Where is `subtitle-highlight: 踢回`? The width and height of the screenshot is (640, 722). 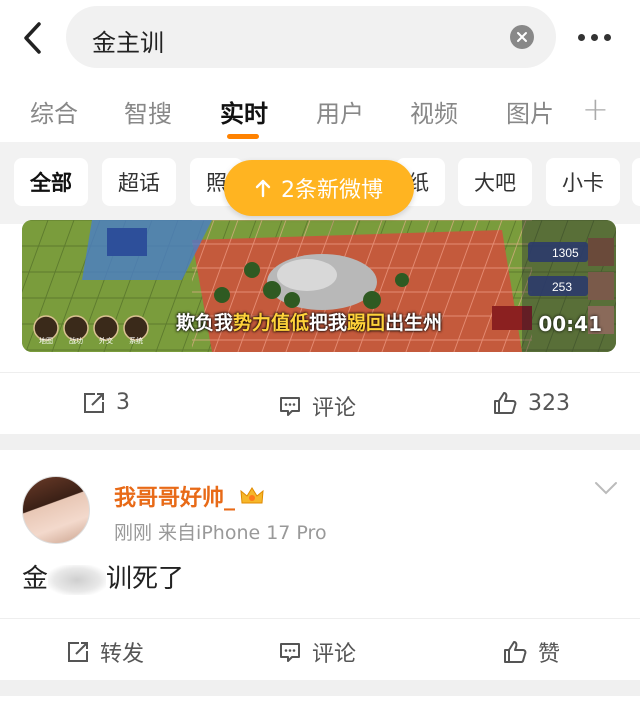 subtitle-highlight: 踢回 is located at coordinates (366, 323).